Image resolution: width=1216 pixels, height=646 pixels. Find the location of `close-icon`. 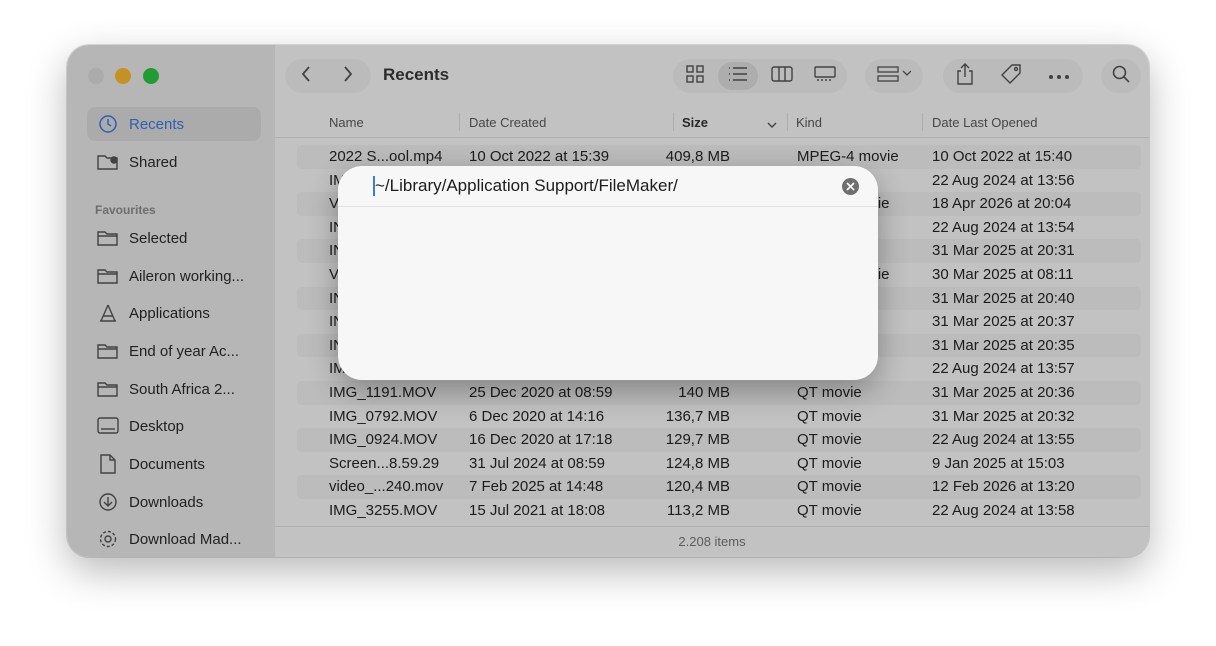

close-icon is located at coordinates (850, 187).